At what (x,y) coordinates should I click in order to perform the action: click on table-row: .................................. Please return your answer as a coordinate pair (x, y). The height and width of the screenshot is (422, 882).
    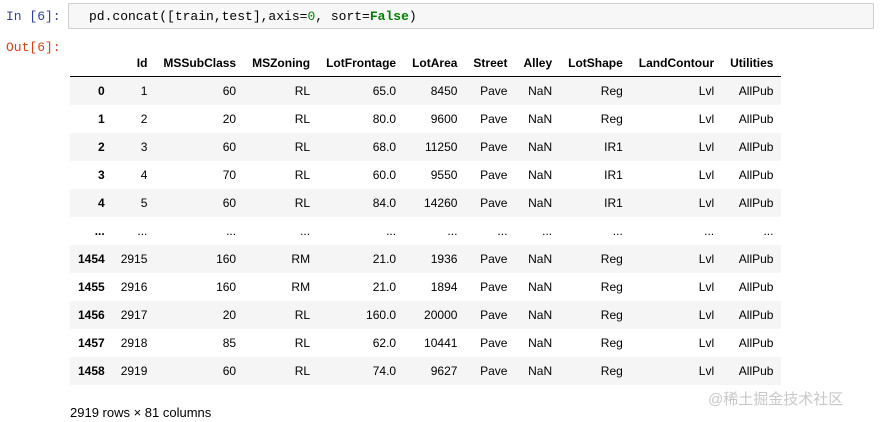
    Looking at the image, I should click on (426, 231).